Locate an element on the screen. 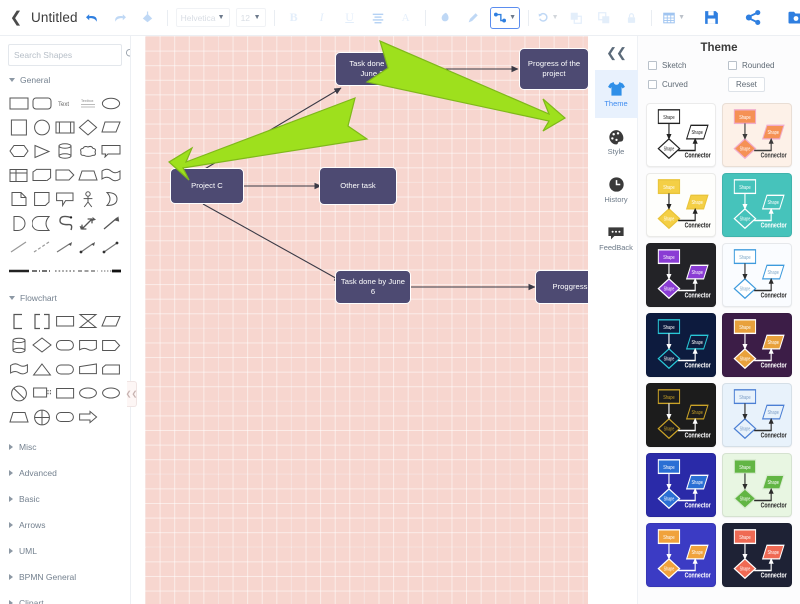 Image resolution: width=800 pixels, height=604 pixels. shape-wave-icon is located at coordinates (111, 175).